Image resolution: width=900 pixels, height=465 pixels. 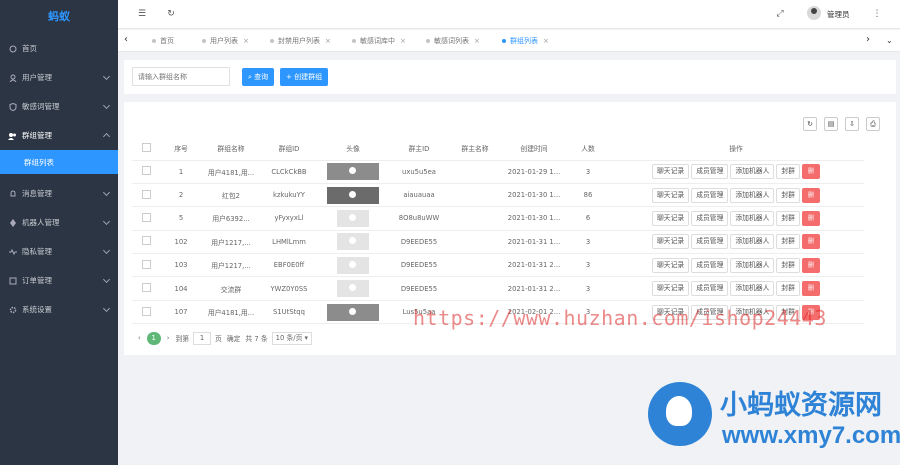 What do you see at coordinates (181, 265) in the screenshot?
I see `cell-no: 103` at bounding box center [181, 265].